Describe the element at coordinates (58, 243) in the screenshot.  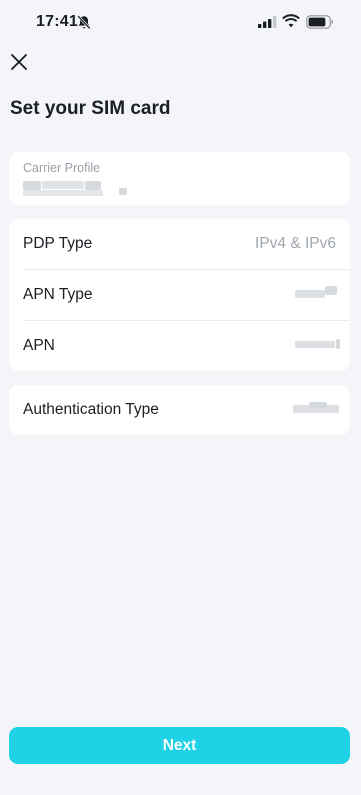
I see `pdp-type-label: PDP Type` at that location.